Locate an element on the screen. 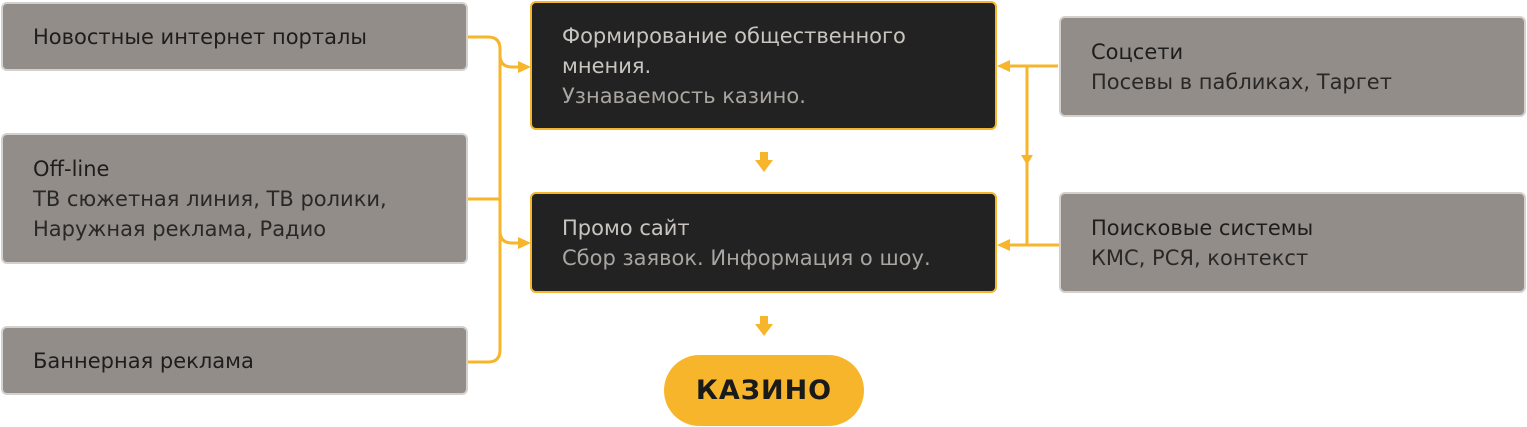 This screenshot has height=427, width=1527. search-engines-subtitle: КМС, РСЯ, контекст is located at coordinates (1200, 257).